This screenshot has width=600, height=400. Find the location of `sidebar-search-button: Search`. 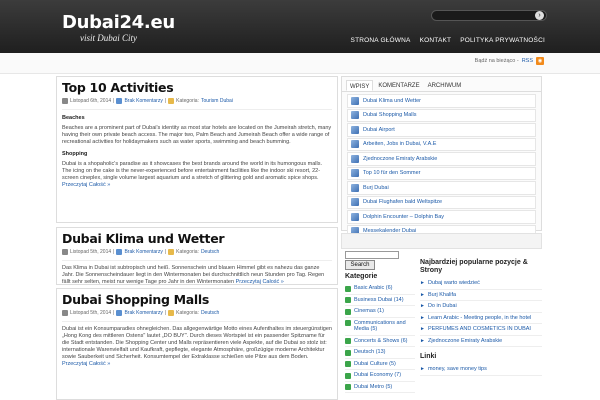

sidebar-search-button: Search is located at coordinates (360, 265).